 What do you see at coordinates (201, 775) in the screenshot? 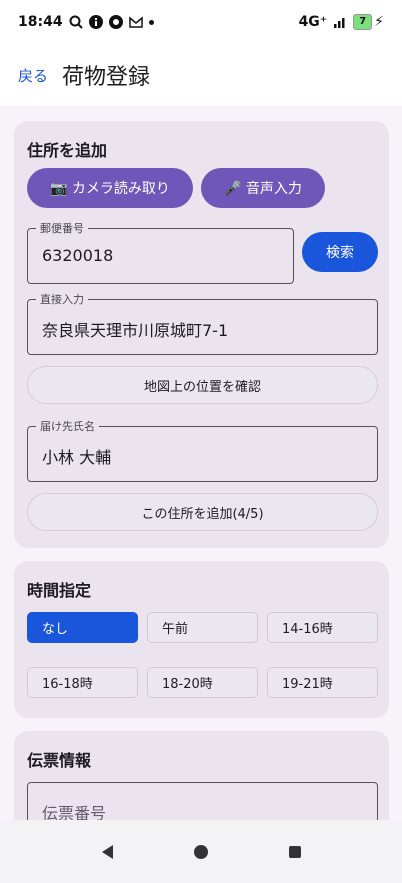
I see `slip-info-card: 伝票情報 伝票番号` at bounding box center [201, 775].